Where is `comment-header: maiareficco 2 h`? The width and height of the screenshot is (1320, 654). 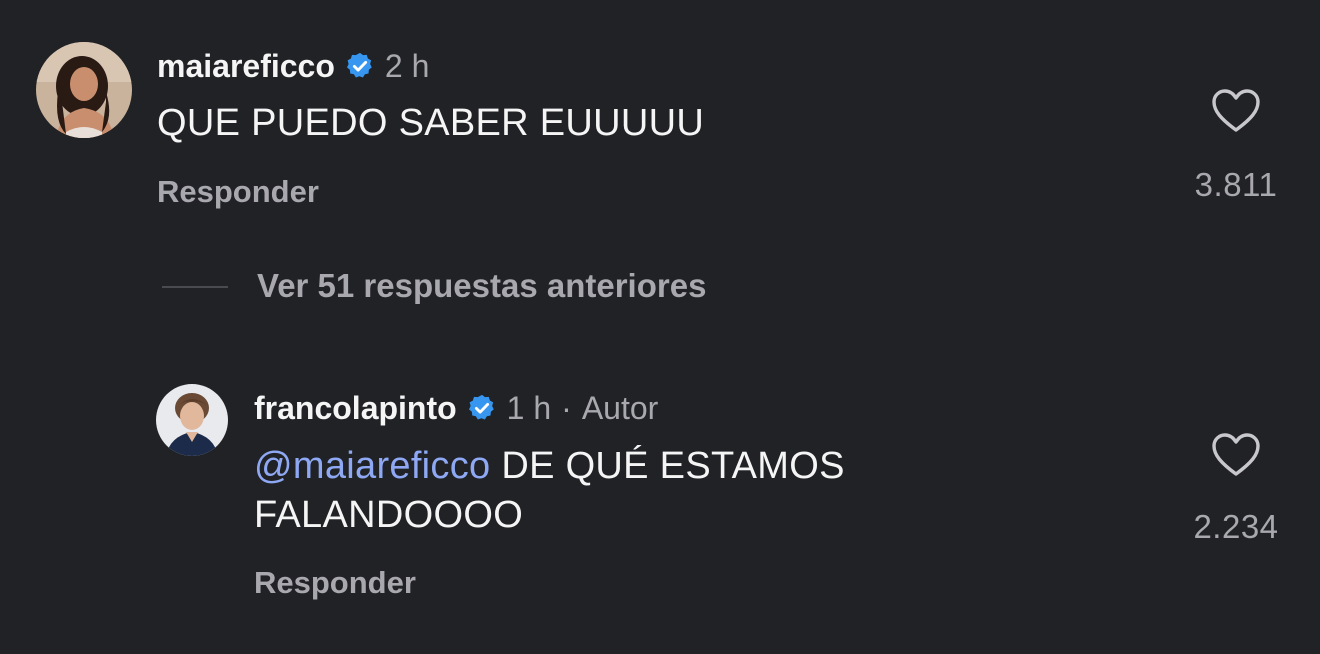 comment-header: maiareficco 2 h is located at coordinates (293, 66).